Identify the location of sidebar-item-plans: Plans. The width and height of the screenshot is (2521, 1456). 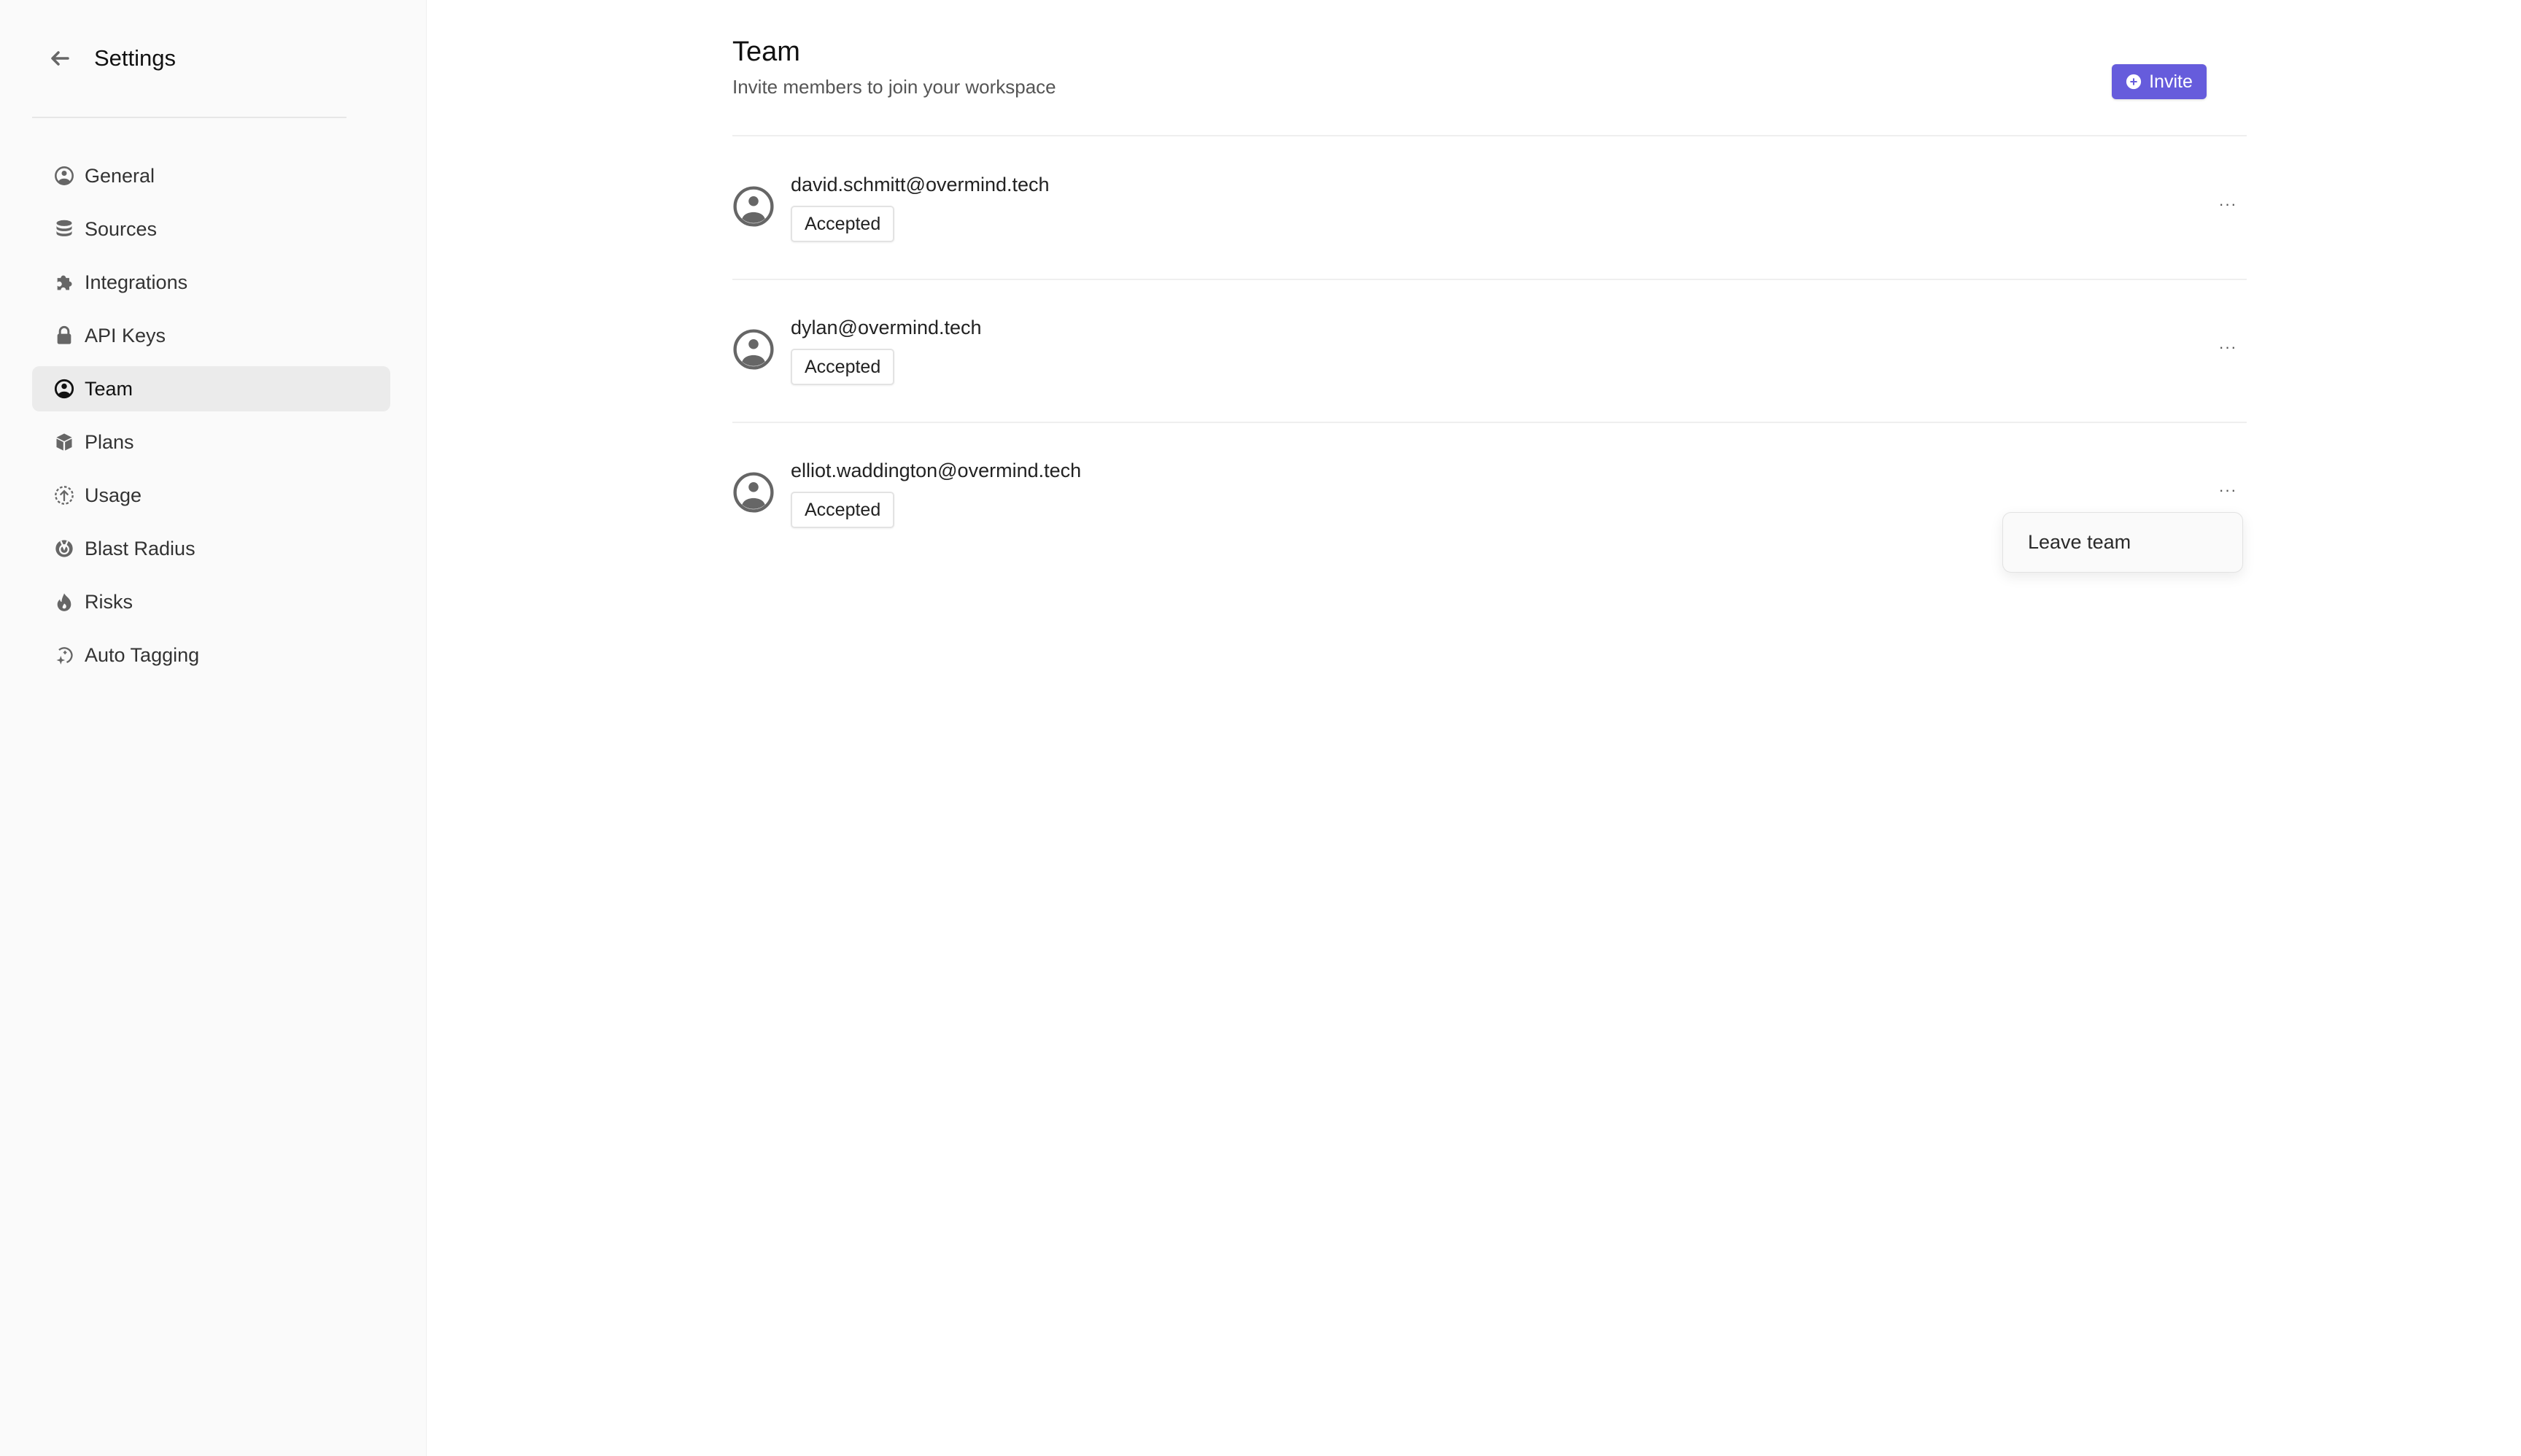
(211, 442).